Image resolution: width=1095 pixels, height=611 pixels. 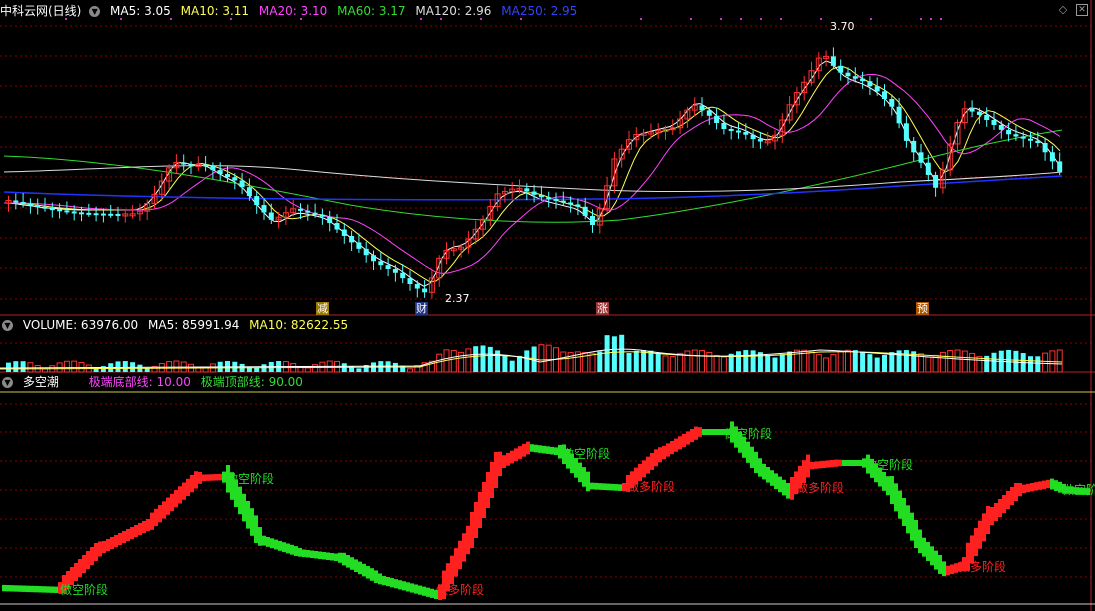 I want to click on event-marker-forecast: 预, so click(x=922, y=308).